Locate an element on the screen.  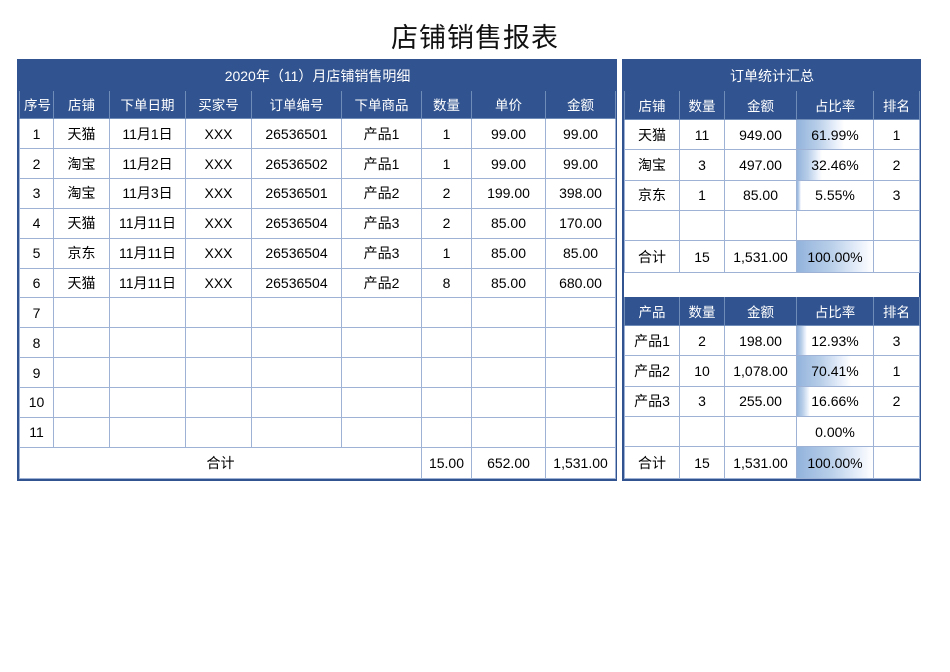
cell-price: 99.00 is located at coordinates (508, 134).